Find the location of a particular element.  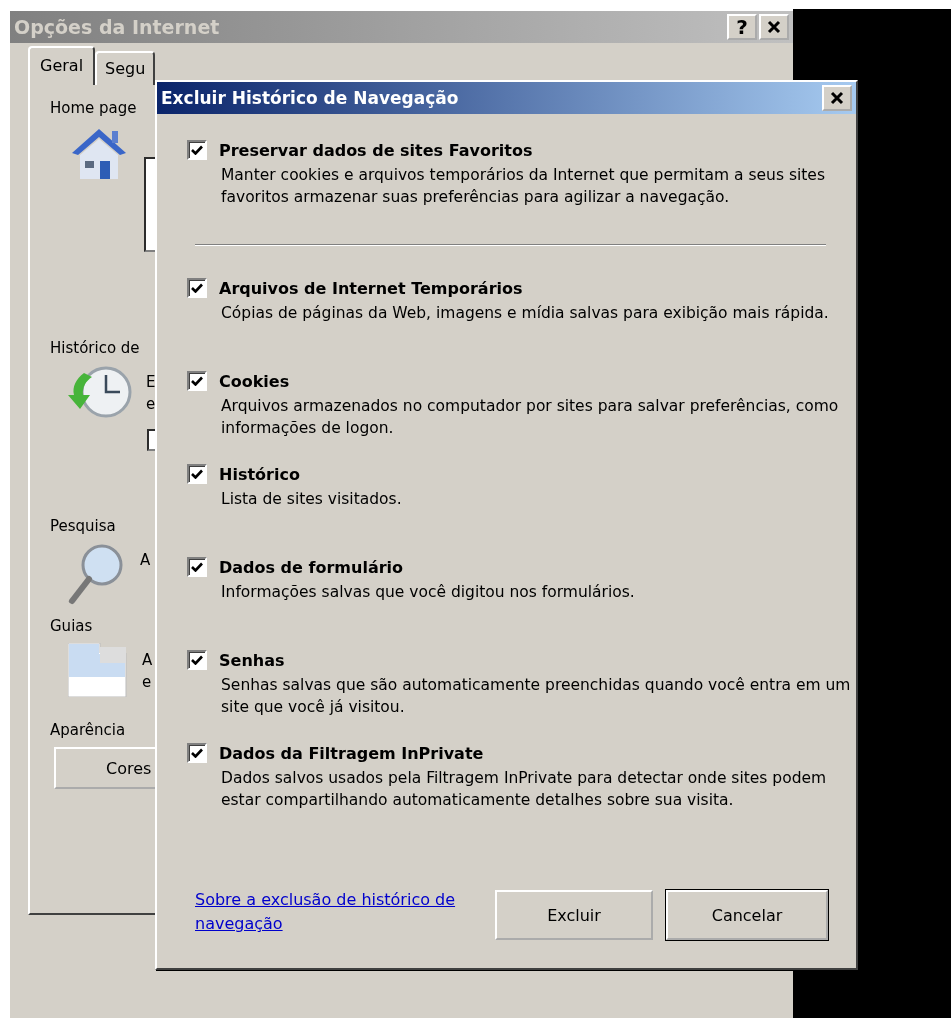

window-title: Opções da Internet is located at coordinates (117, 27).